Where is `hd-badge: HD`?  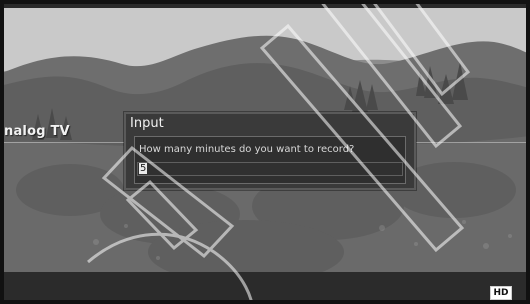
hd-badge: HD is located at coordinates (501, 293).